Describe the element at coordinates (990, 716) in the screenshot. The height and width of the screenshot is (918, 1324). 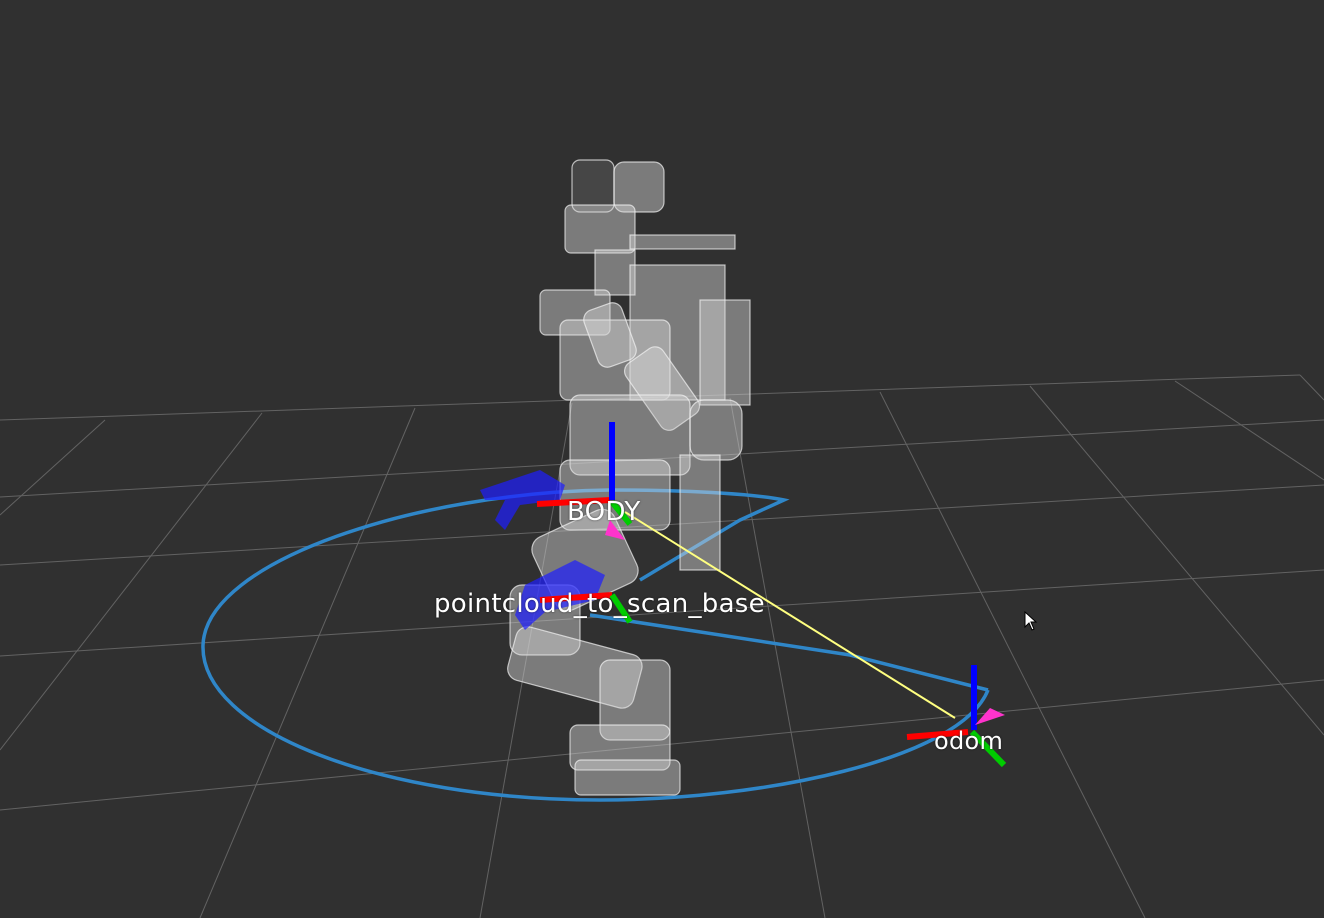
I see `odom-pose-arrow` at that location.